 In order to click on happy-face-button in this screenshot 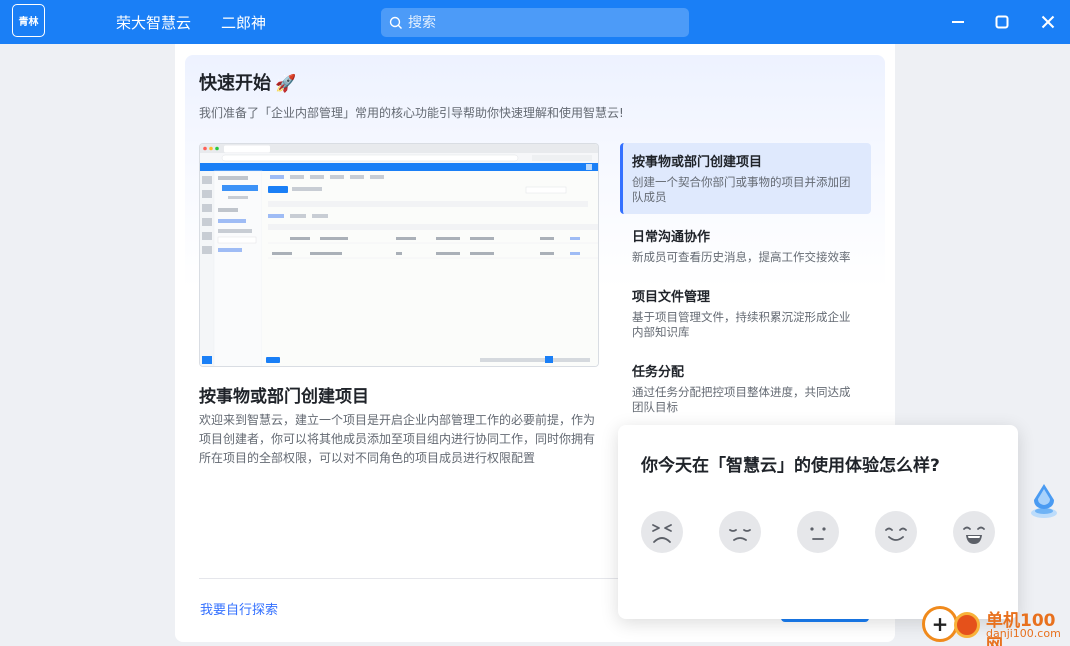, I will do `click(896, 532)`.